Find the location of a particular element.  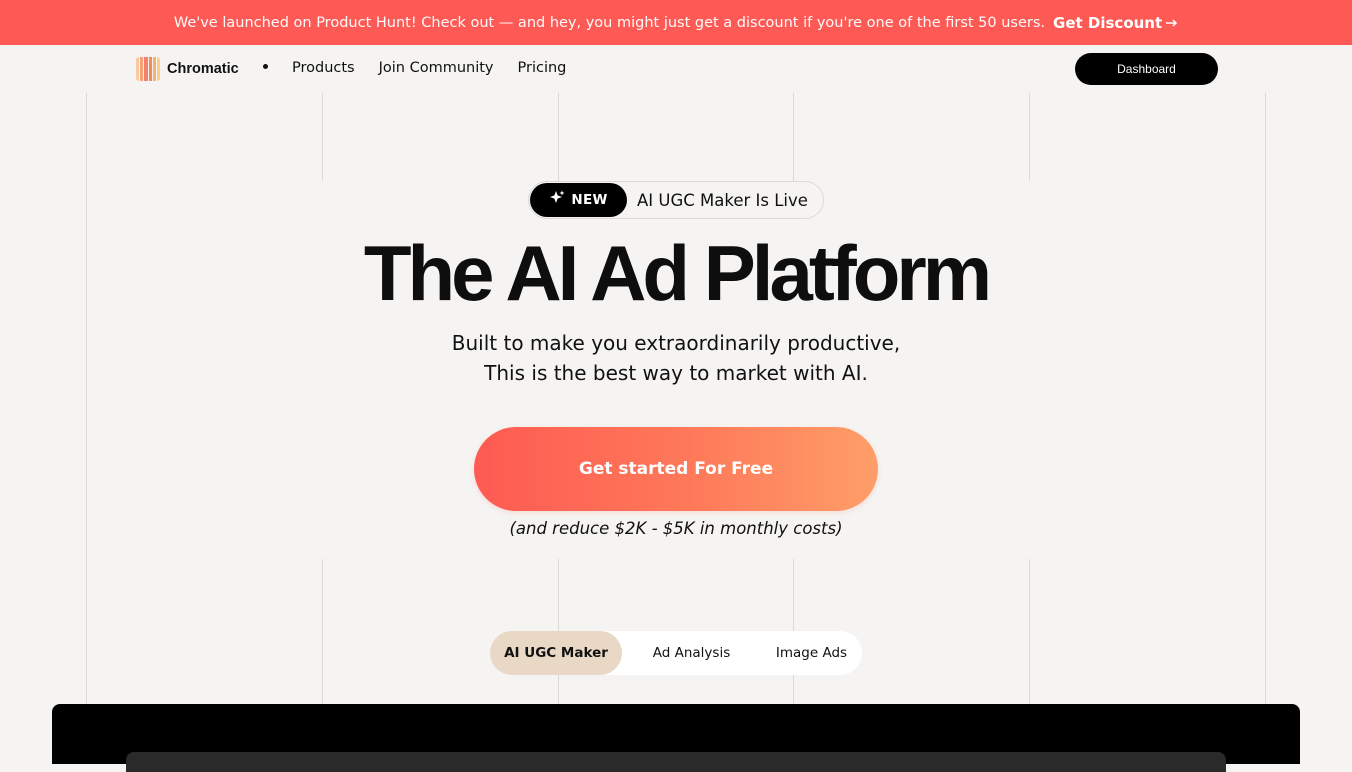

product-preview-panel is located at coordinates (676, 738).